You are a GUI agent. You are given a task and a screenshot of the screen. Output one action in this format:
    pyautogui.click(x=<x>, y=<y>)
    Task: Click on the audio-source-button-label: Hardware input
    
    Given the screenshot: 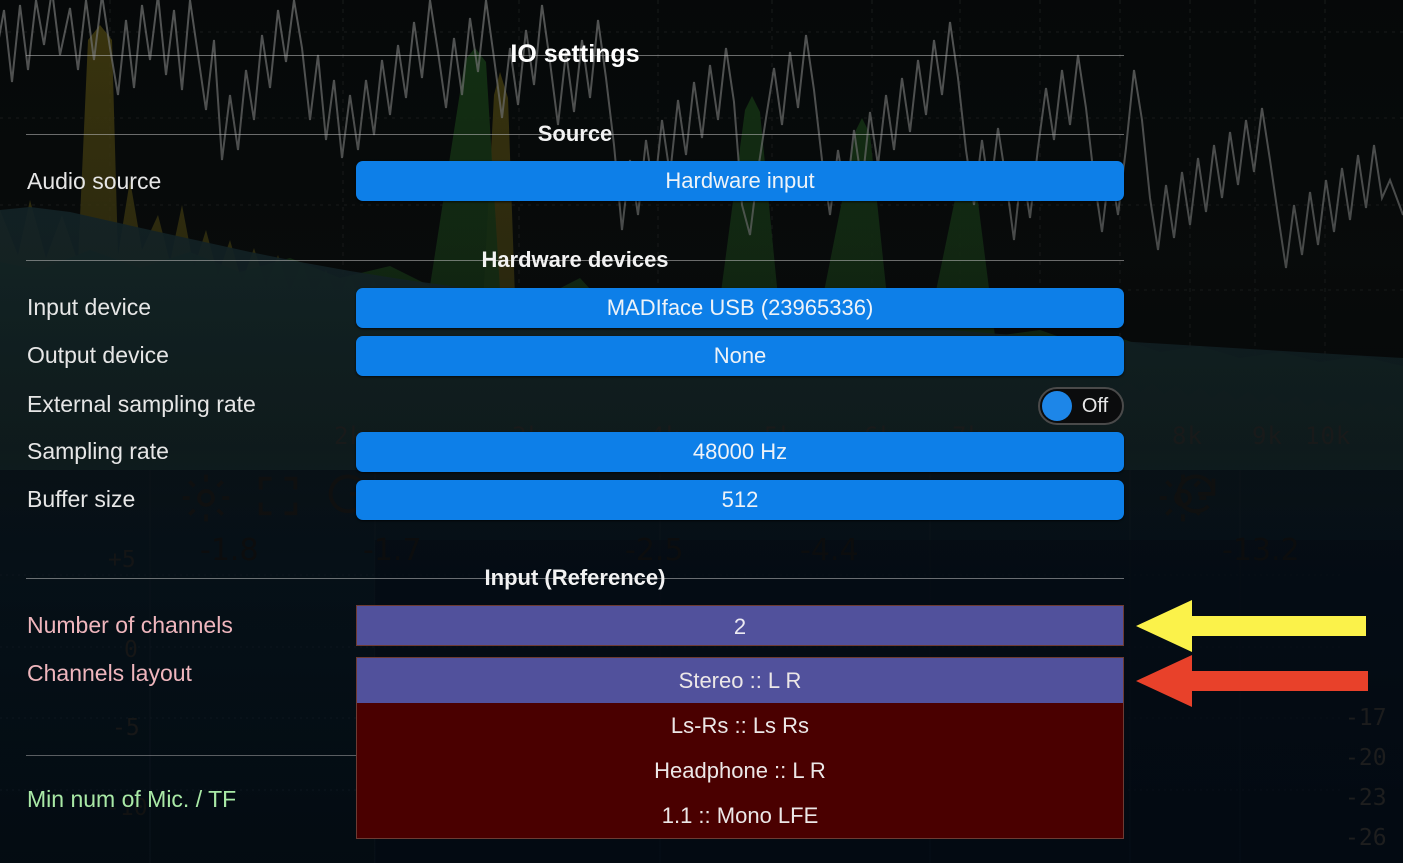 What is the action you would take?
    pyautogui.click(x=740, y=181)
    